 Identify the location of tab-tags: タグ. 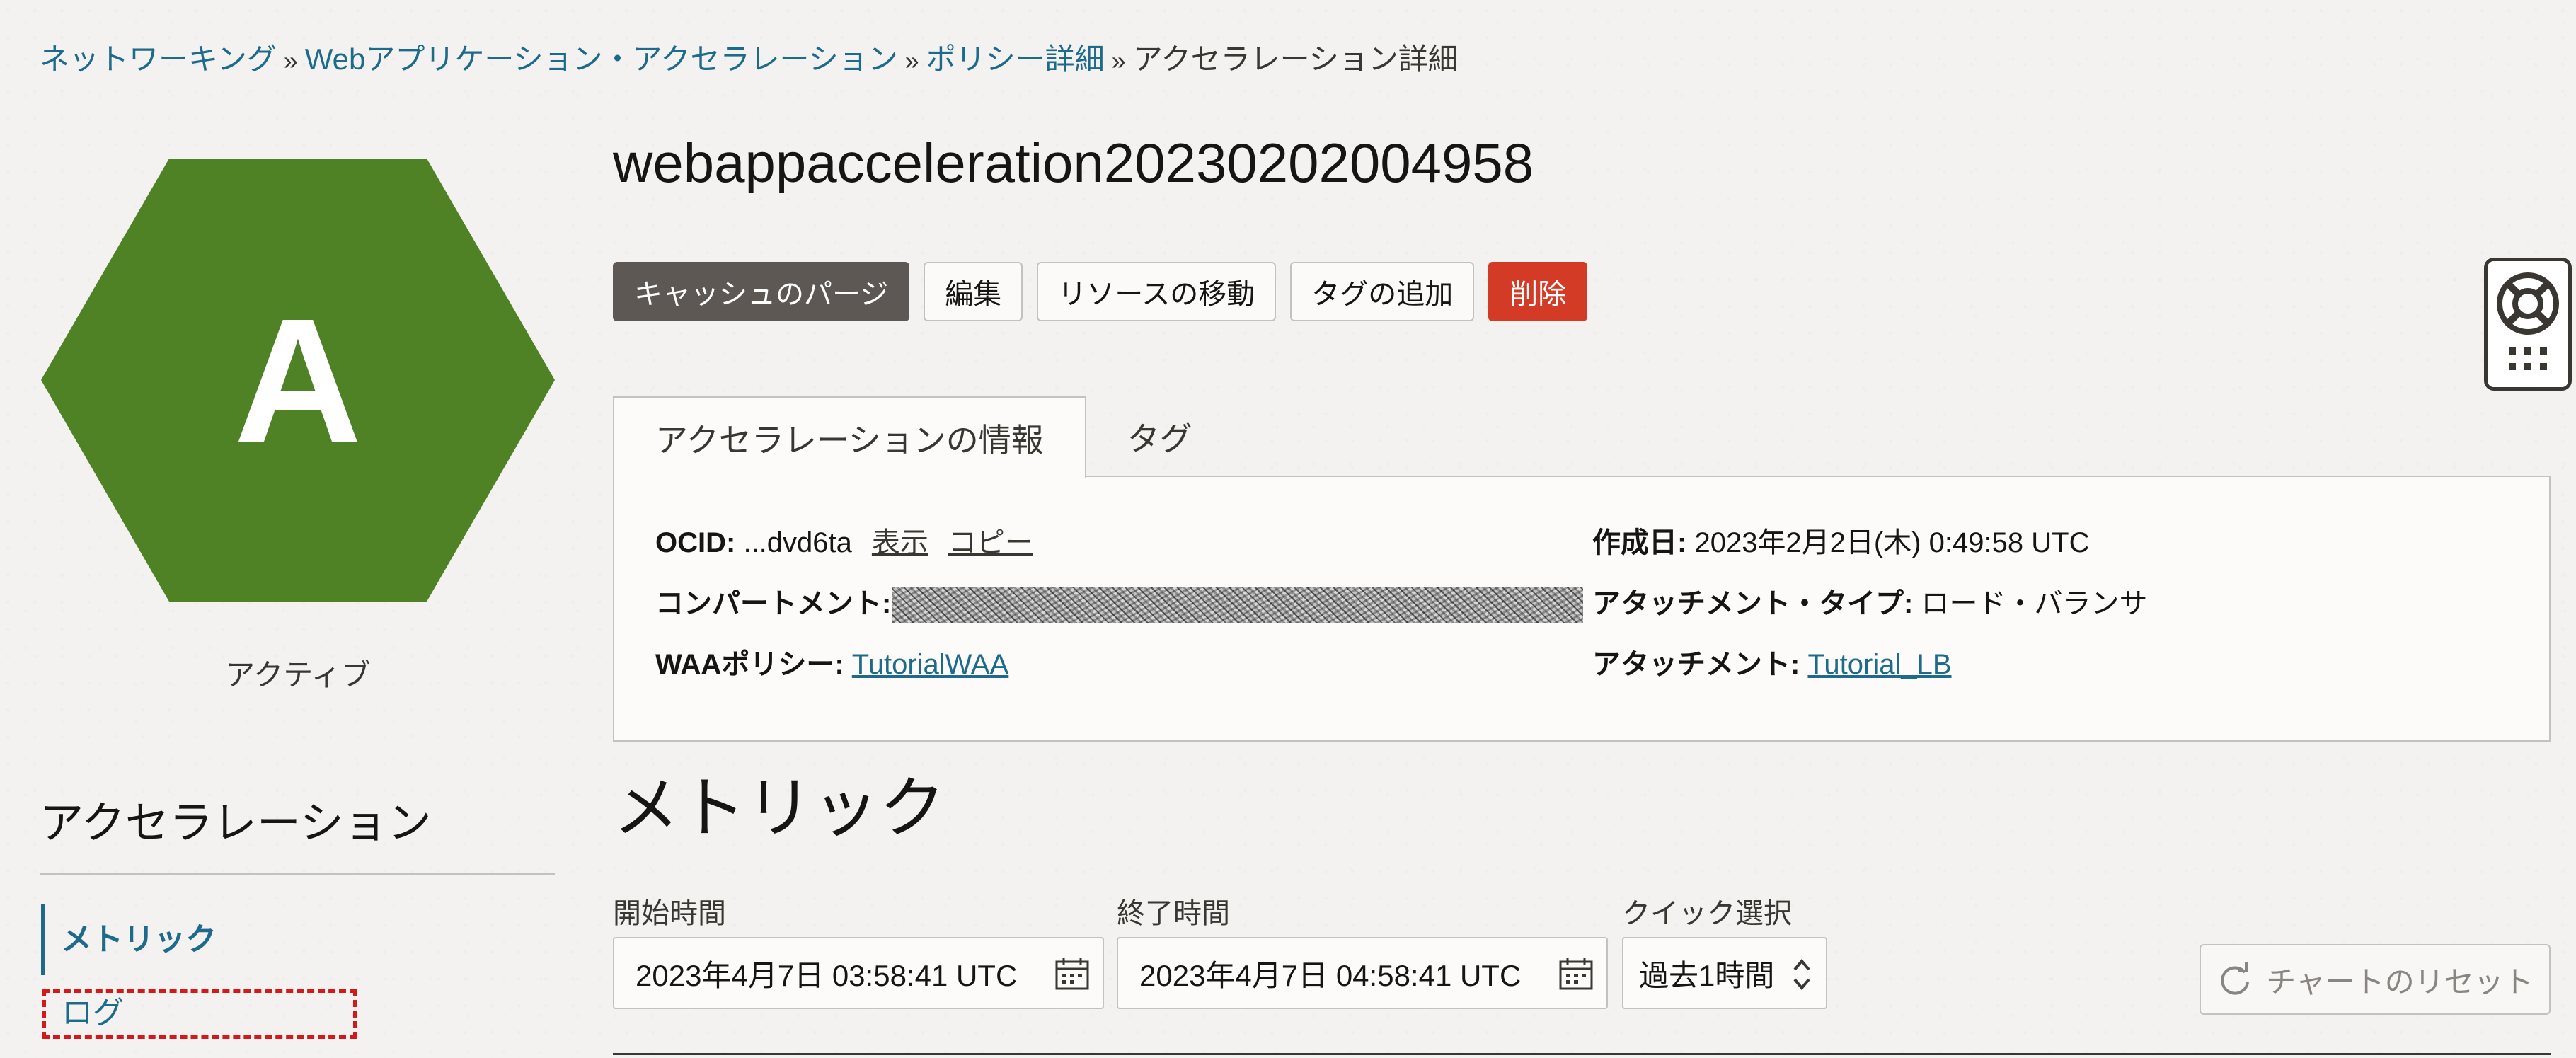
(1160, 437).